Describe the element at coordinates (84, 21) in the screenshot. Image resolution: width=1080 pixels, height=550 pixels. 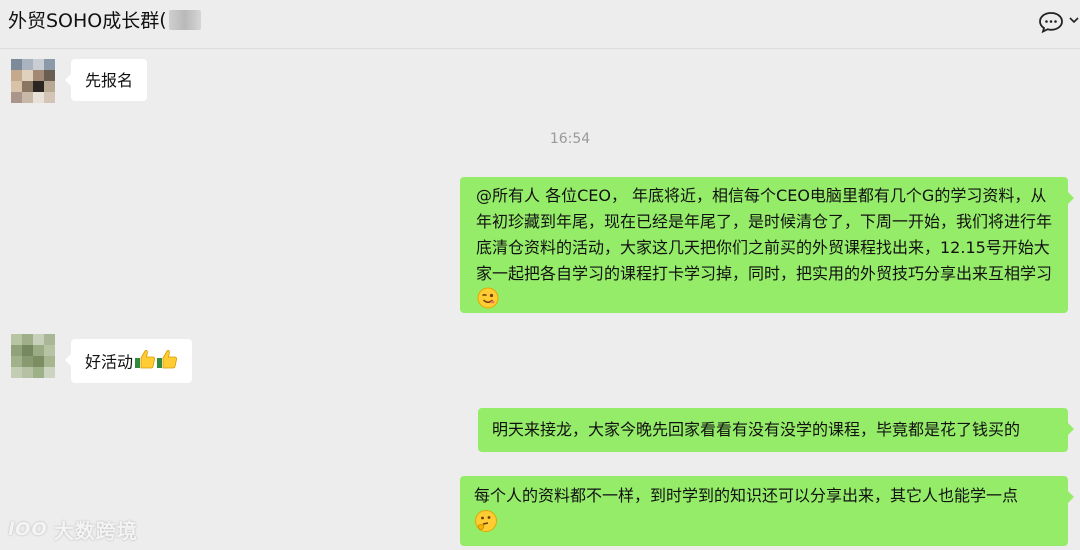
I see `group-name: 外贸SOHO成长群` at that location.